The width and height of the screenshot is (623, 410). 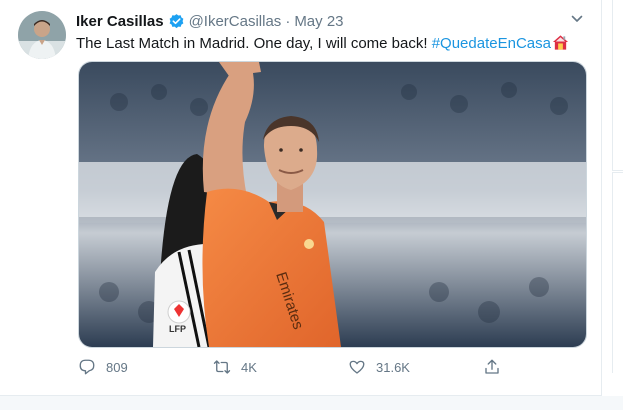 I want to click on share-icon, so click(x=492, y=366).